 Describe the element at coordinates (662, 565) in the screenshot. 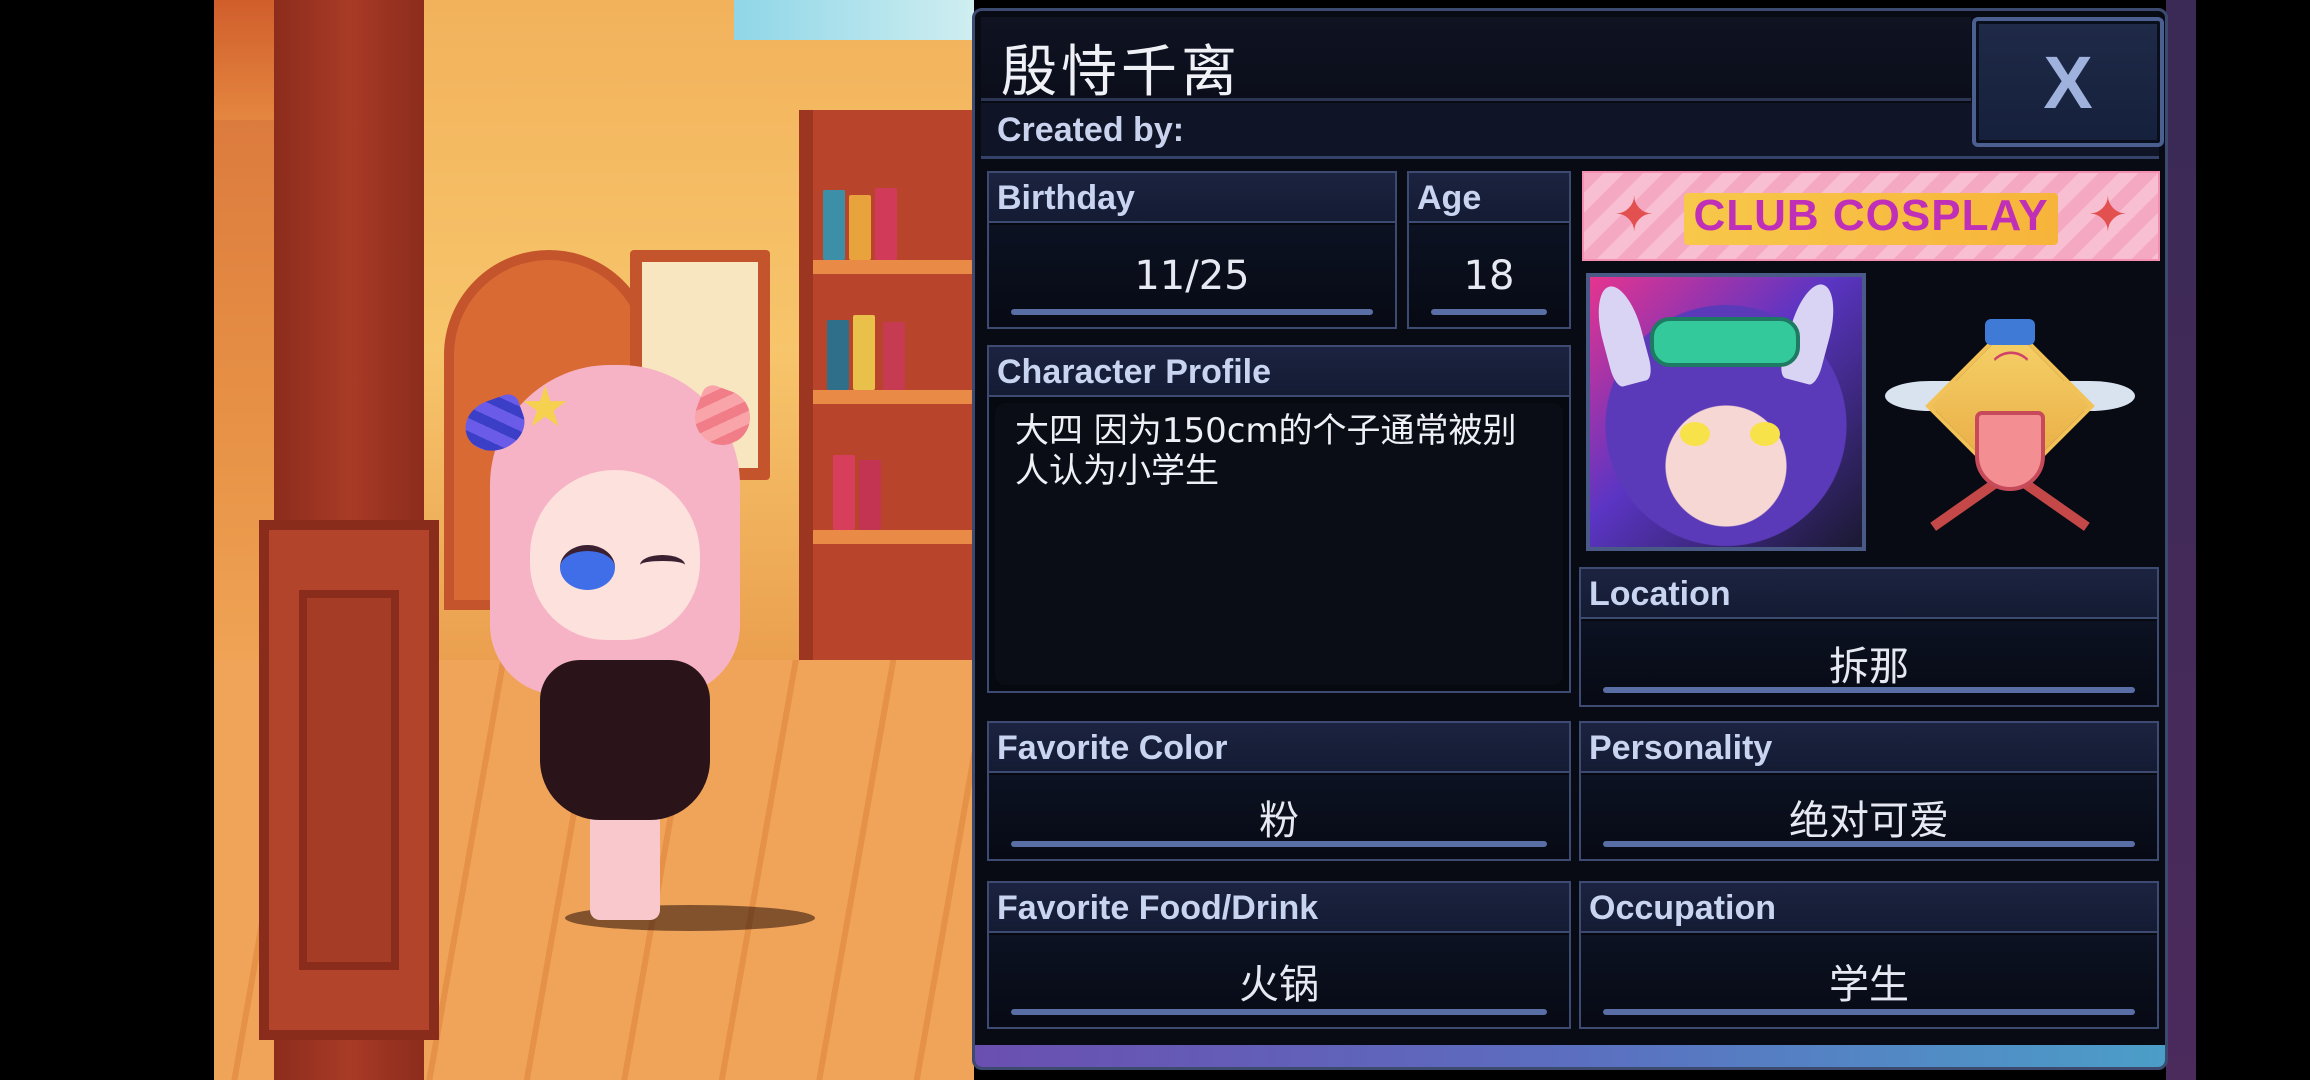

I see `character-eye-closed` at that location.